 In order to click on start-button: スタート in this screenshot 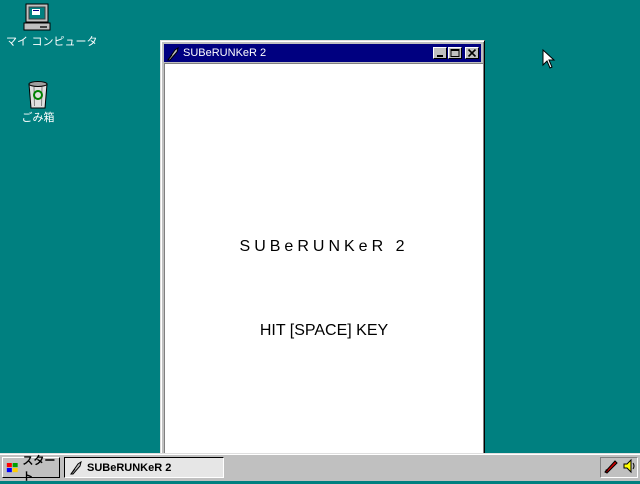, I will do `click(31, 468)`.